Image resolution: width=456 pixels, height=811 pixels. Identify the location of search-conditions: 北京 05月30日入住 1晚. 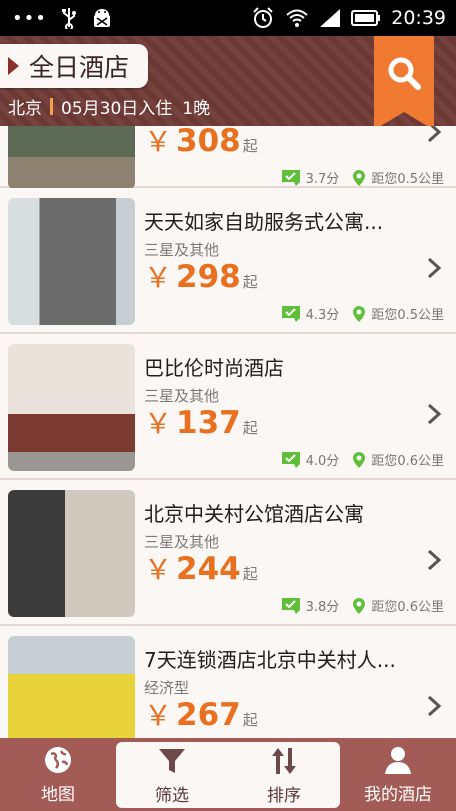
(109, 106).